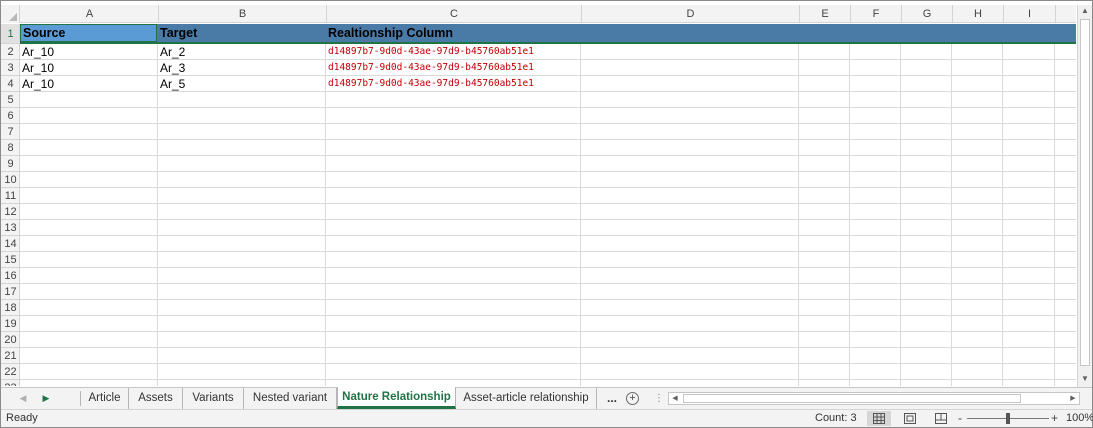  I want to click on row-header-15: 15, so click(10, 260).